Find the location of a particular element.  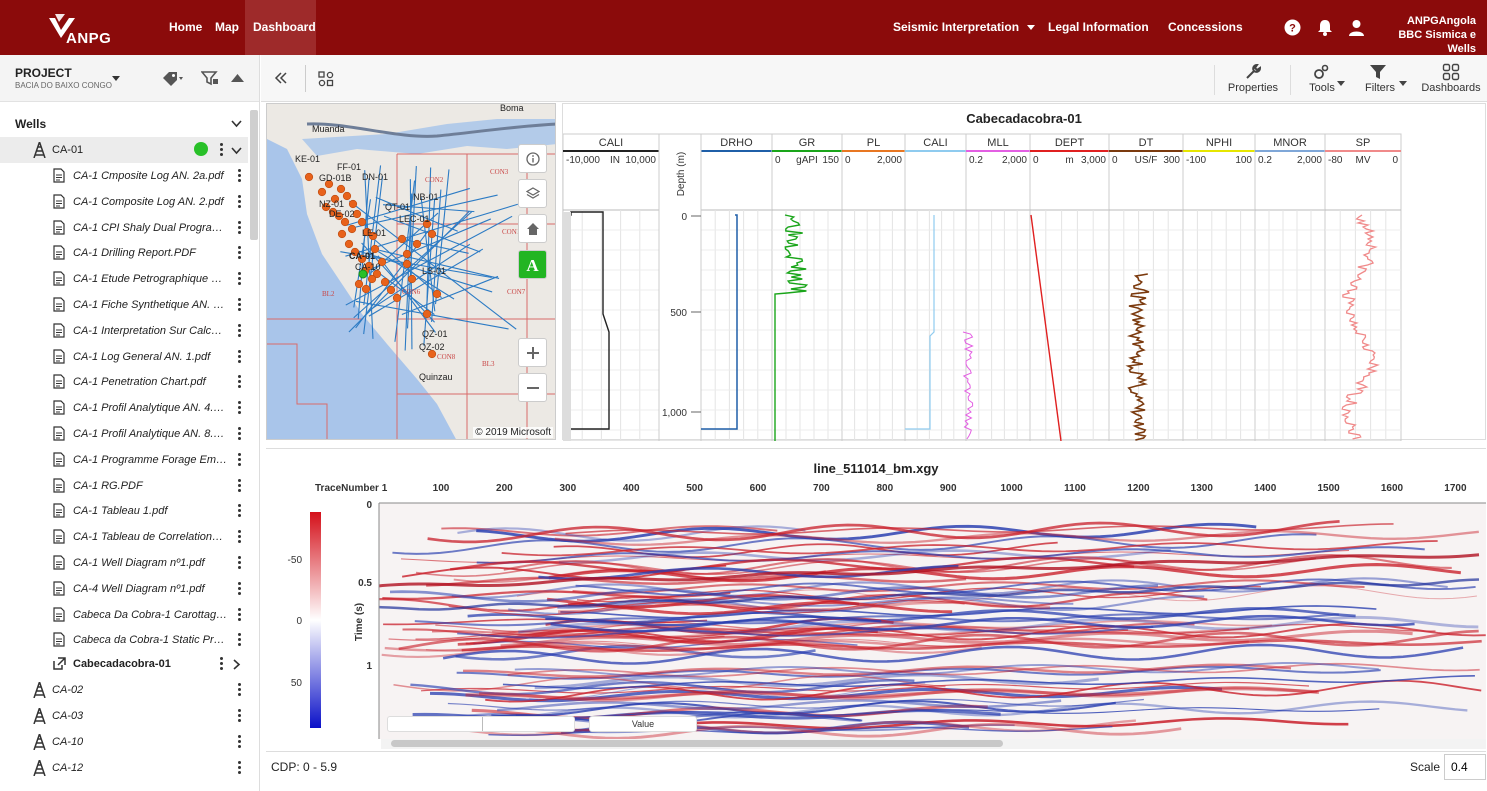

well-row: CA-12 is located at coordinates (124, 768).